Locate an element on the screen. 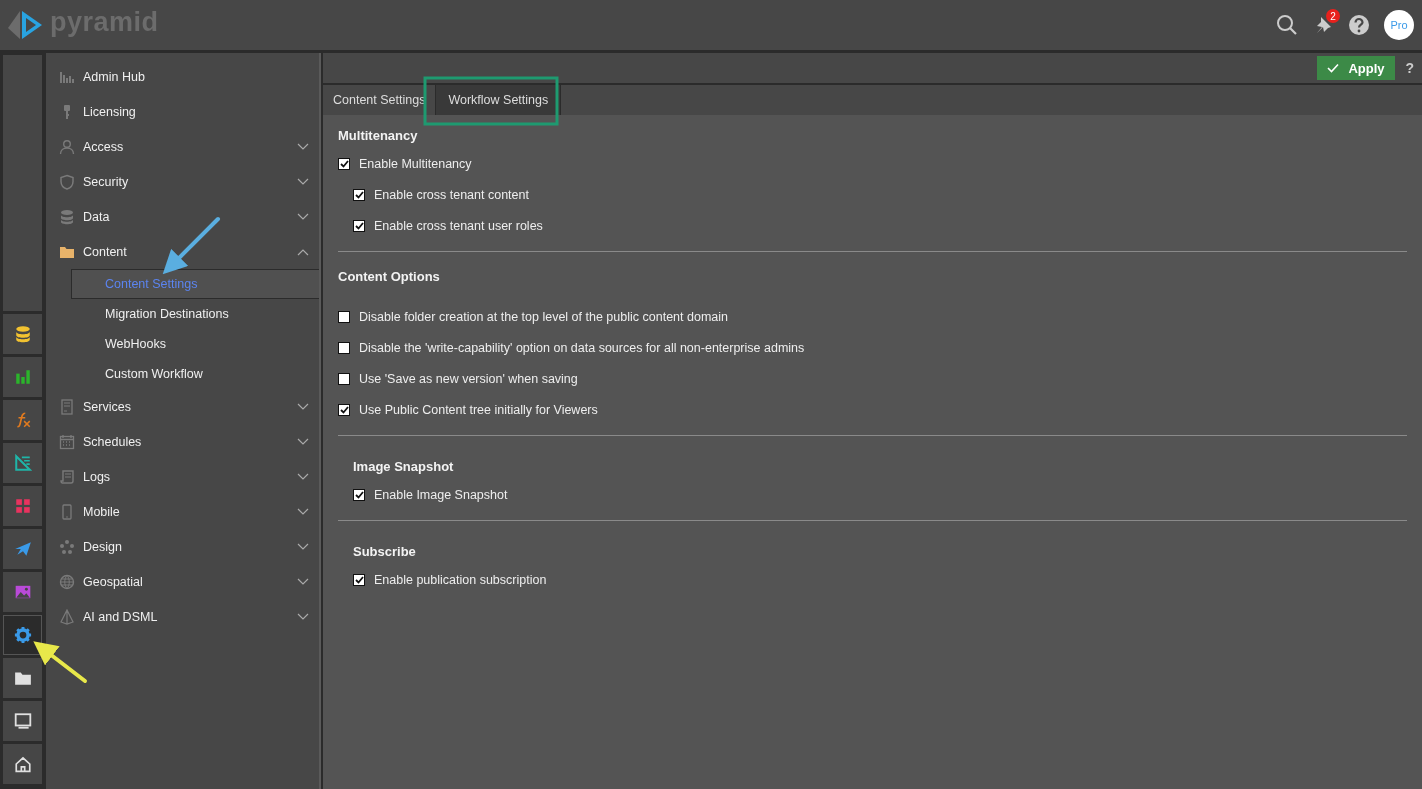 The height and width of the screenshot is (789, 1422). option-label: Enable cross tenant user roles is located at coordinates (458, 226).